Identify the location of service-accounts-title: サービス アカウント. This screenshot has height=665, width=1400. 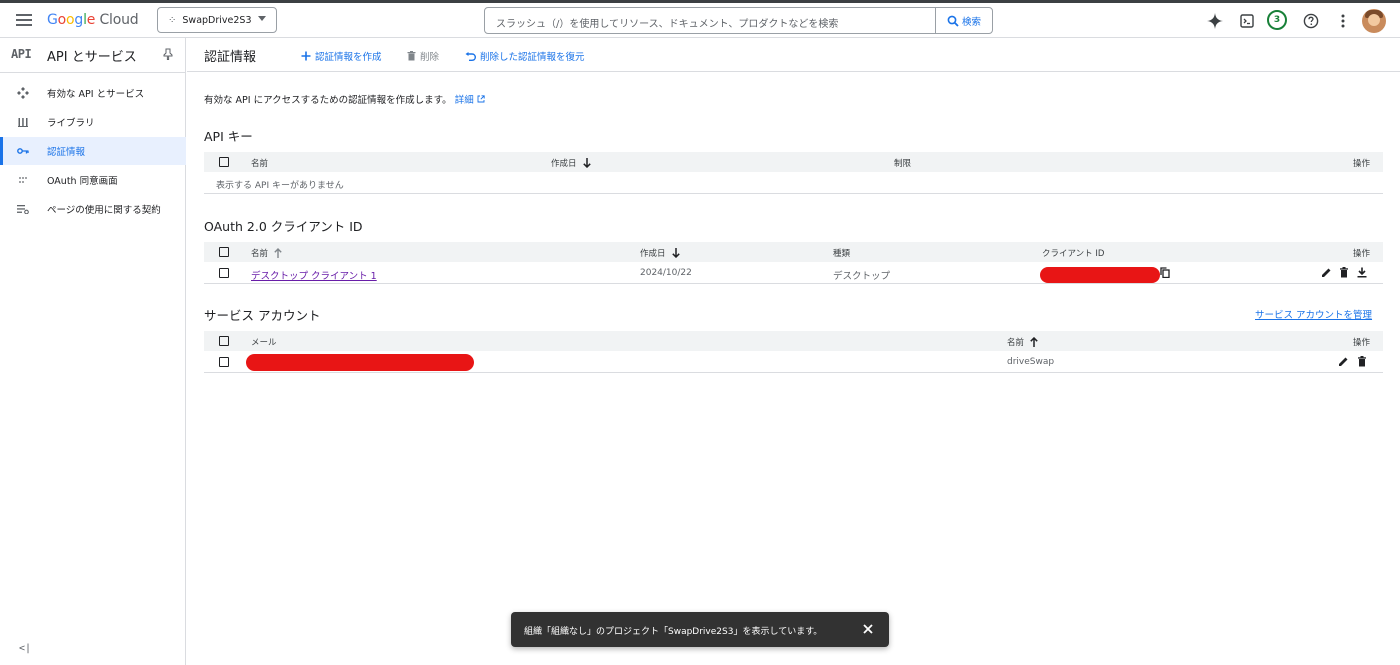
(262, 315).